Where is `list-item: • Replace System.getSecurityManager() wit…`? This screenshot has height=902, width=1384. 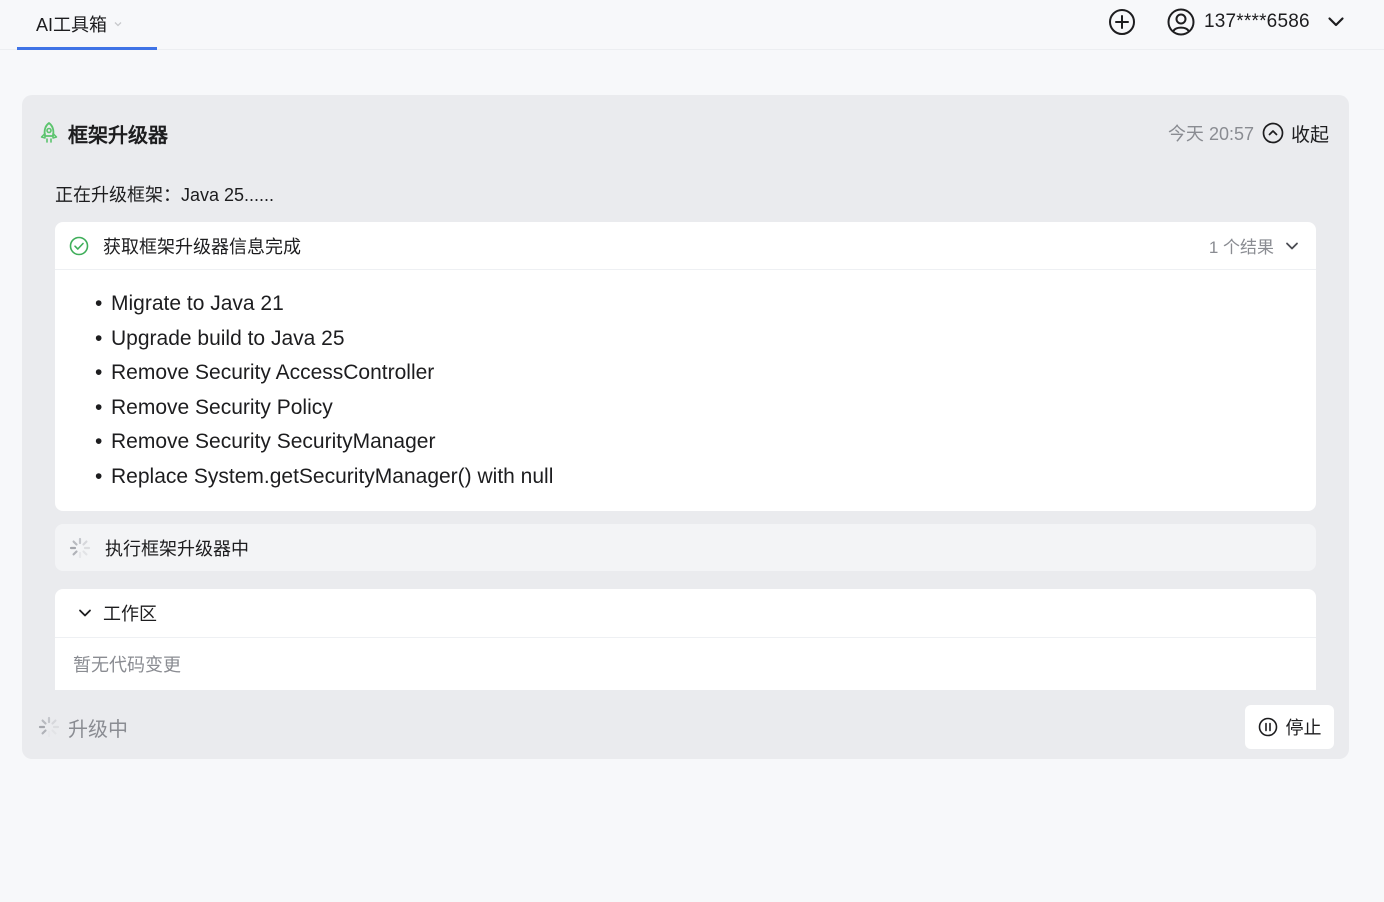
list-item: • Replace System.getSecurityManager() wit… is located at coordinates (324, 476).